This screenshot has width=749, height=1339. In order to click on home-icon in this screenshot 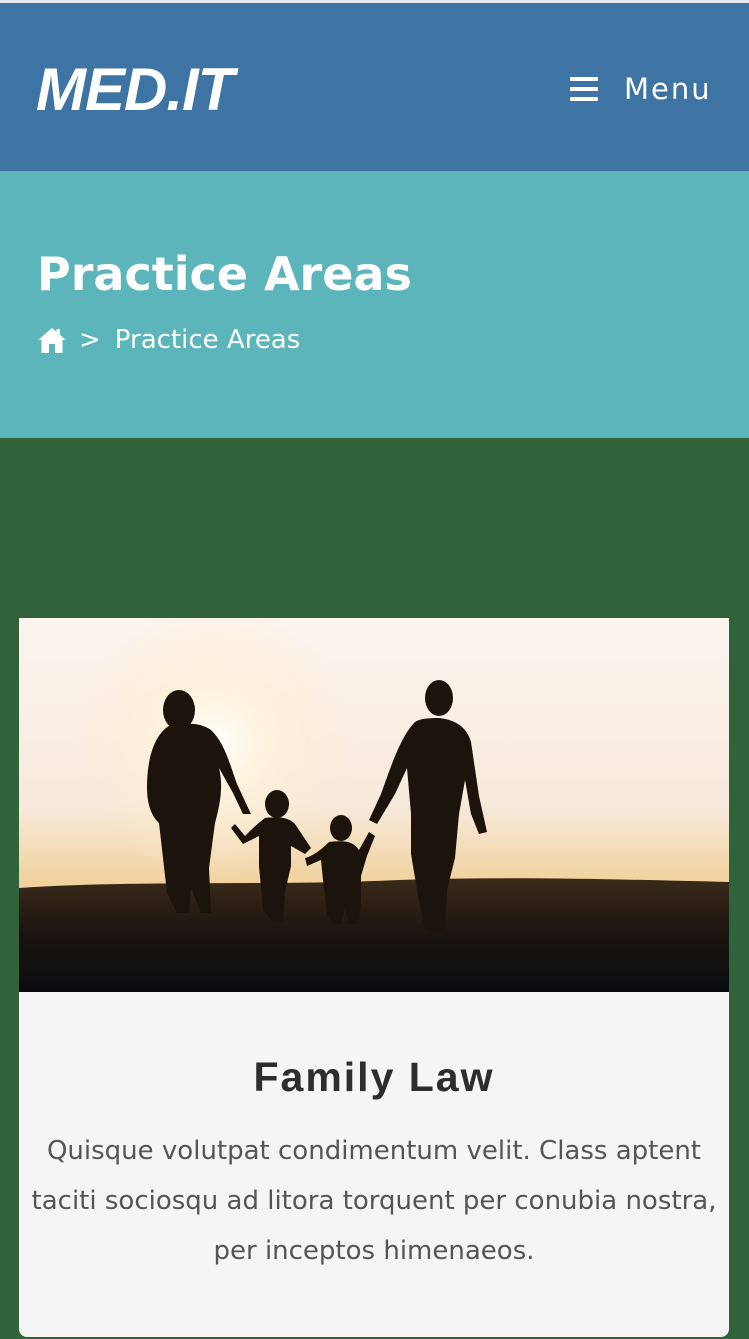, I will do `click(52, 340)`.